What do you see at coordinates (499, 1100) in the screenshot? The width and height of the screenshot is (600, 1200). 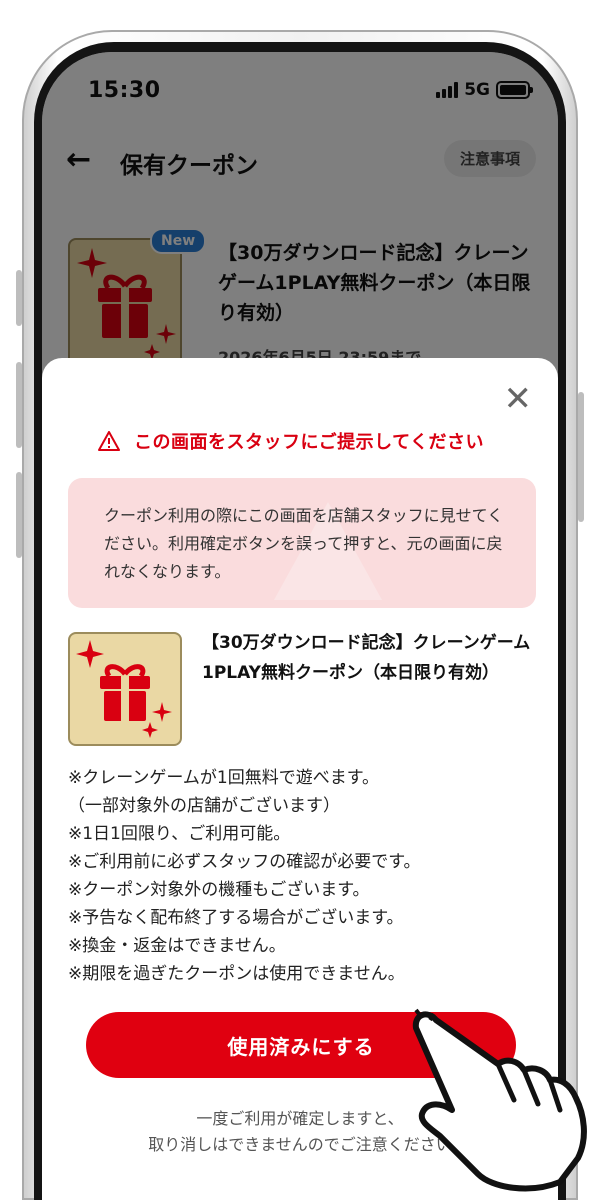 I see `pointing-hand-icon` at bounding box center [499, 1100].